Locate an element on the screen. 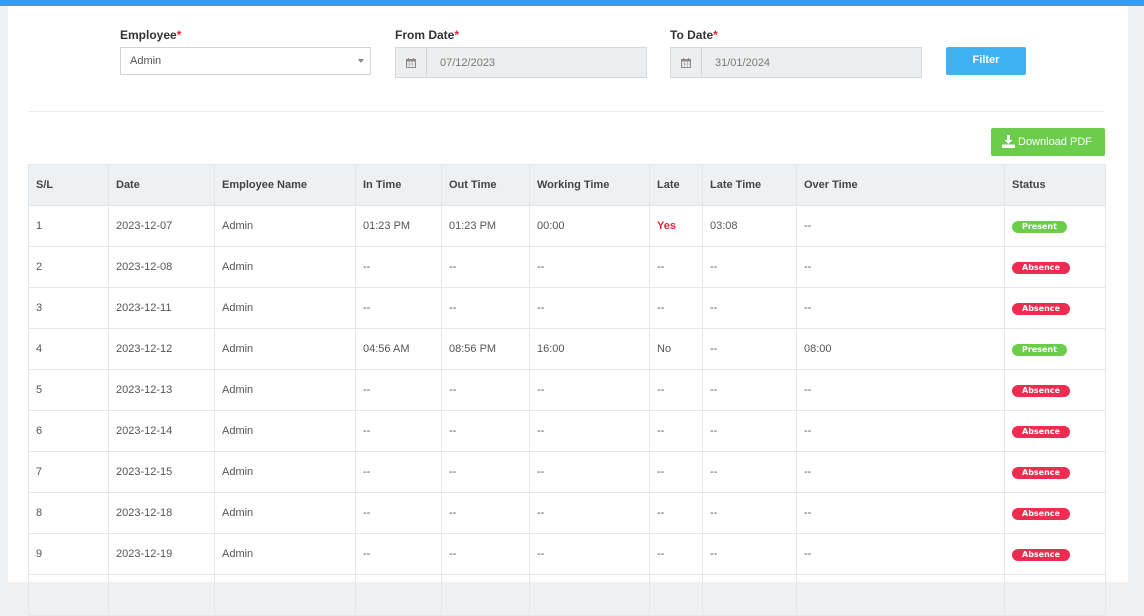  cell-in-time: 01:23 PM is located at coordinates (398, 226).